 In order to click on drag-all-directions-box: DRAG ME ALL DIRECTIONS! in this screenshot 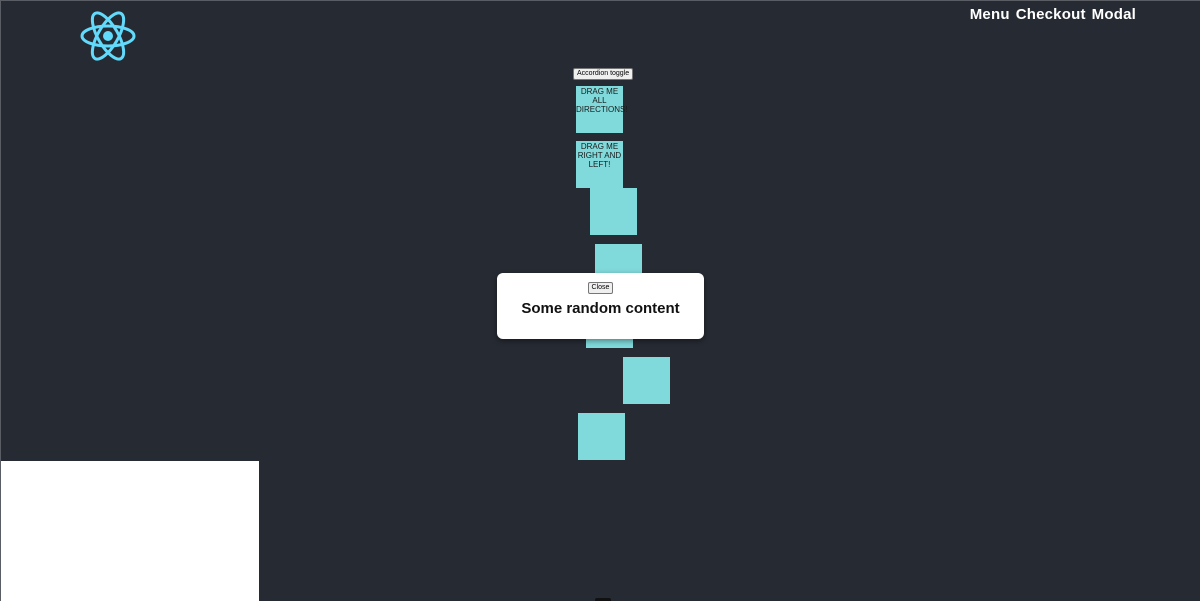, I will do `click(602, 109)`.